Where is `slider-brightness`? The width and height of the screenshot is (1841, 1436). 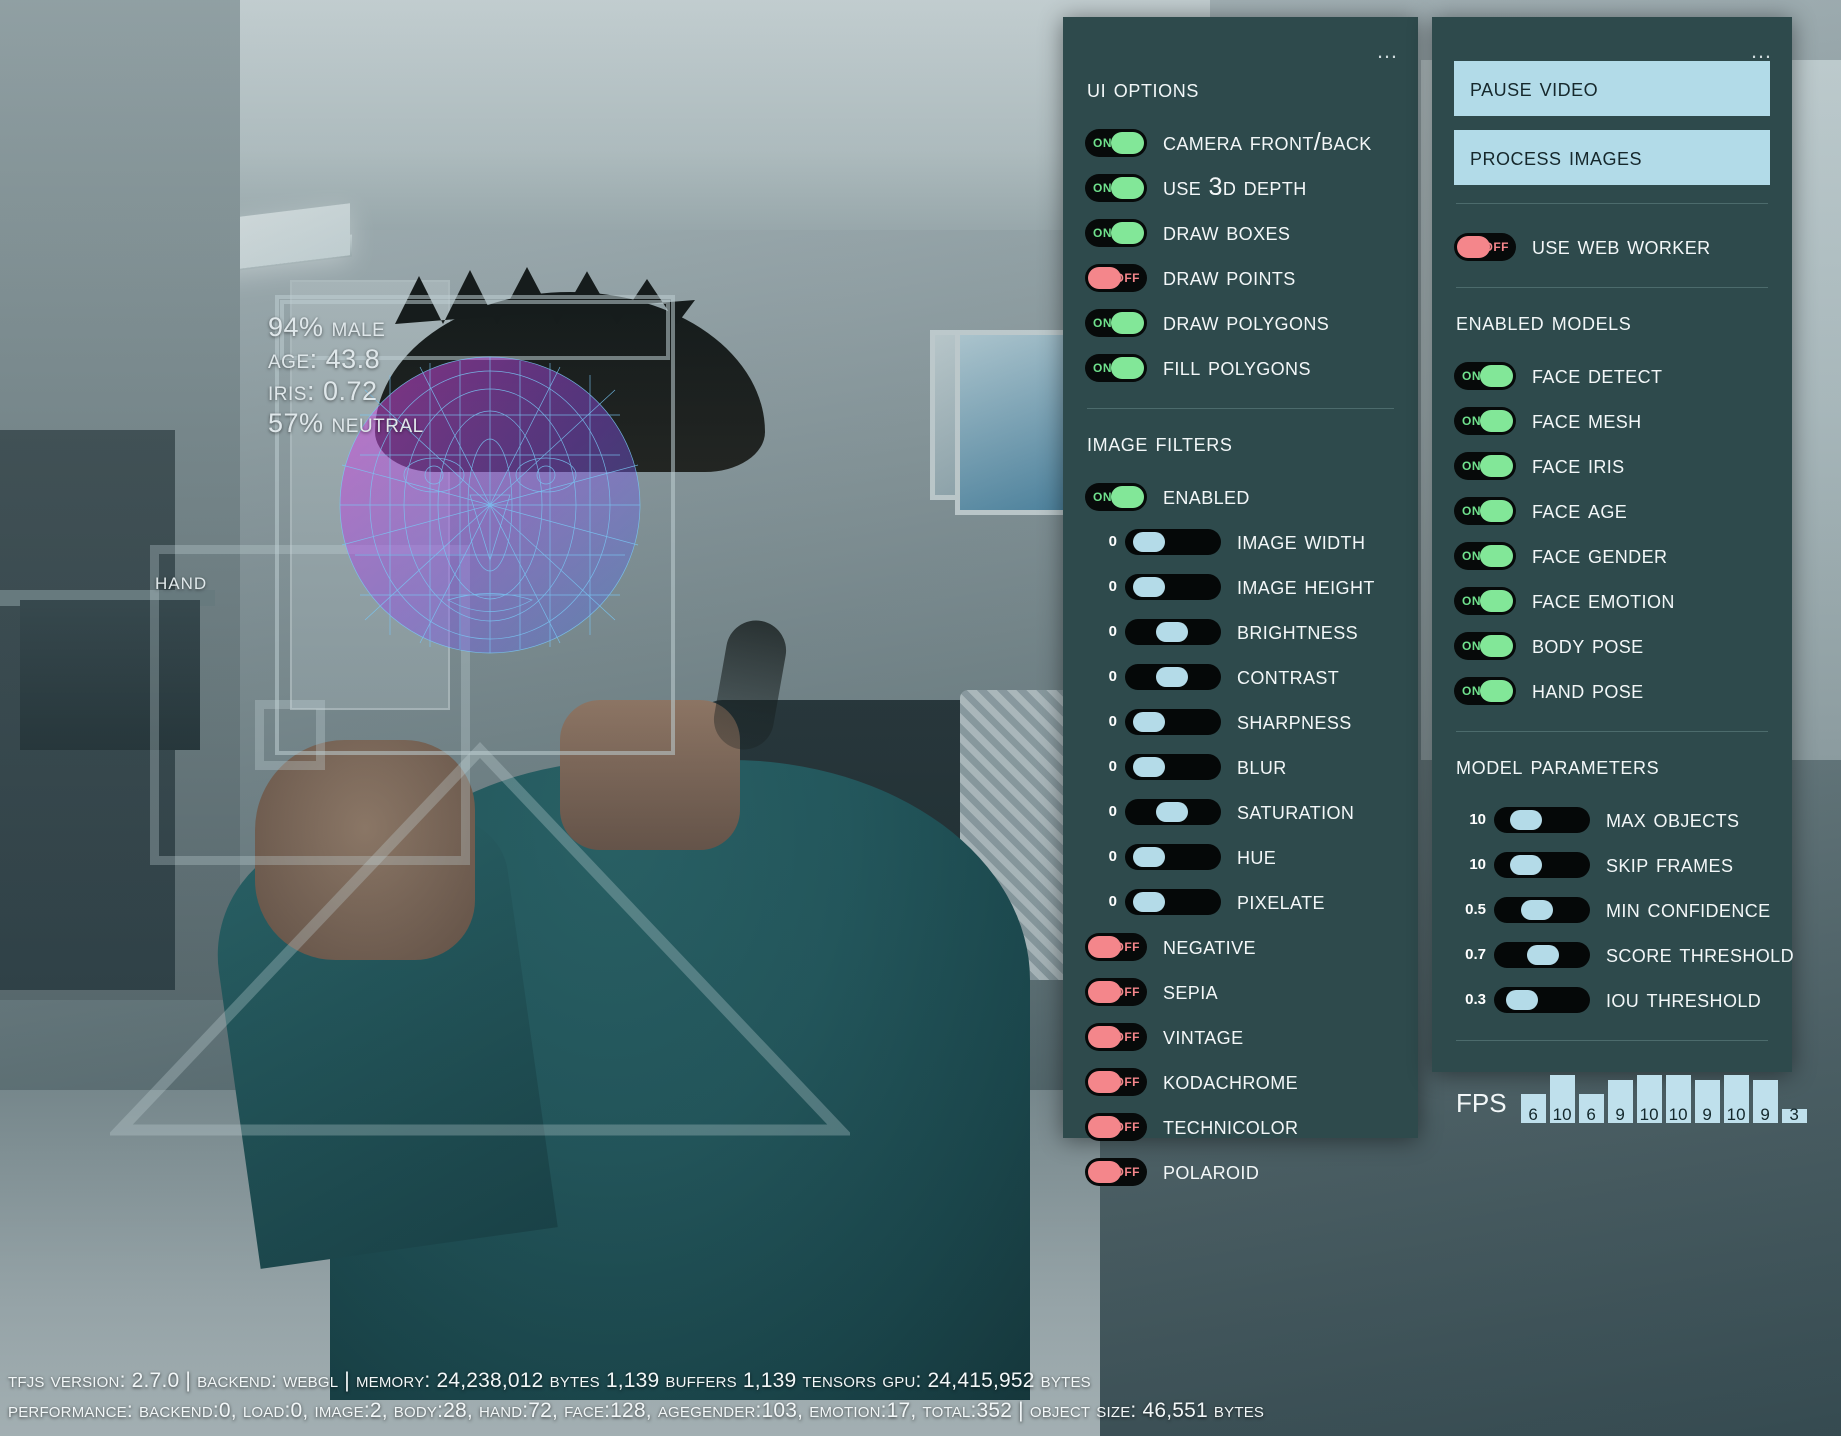 slider-brightness is located at coordinates (1173, 631).